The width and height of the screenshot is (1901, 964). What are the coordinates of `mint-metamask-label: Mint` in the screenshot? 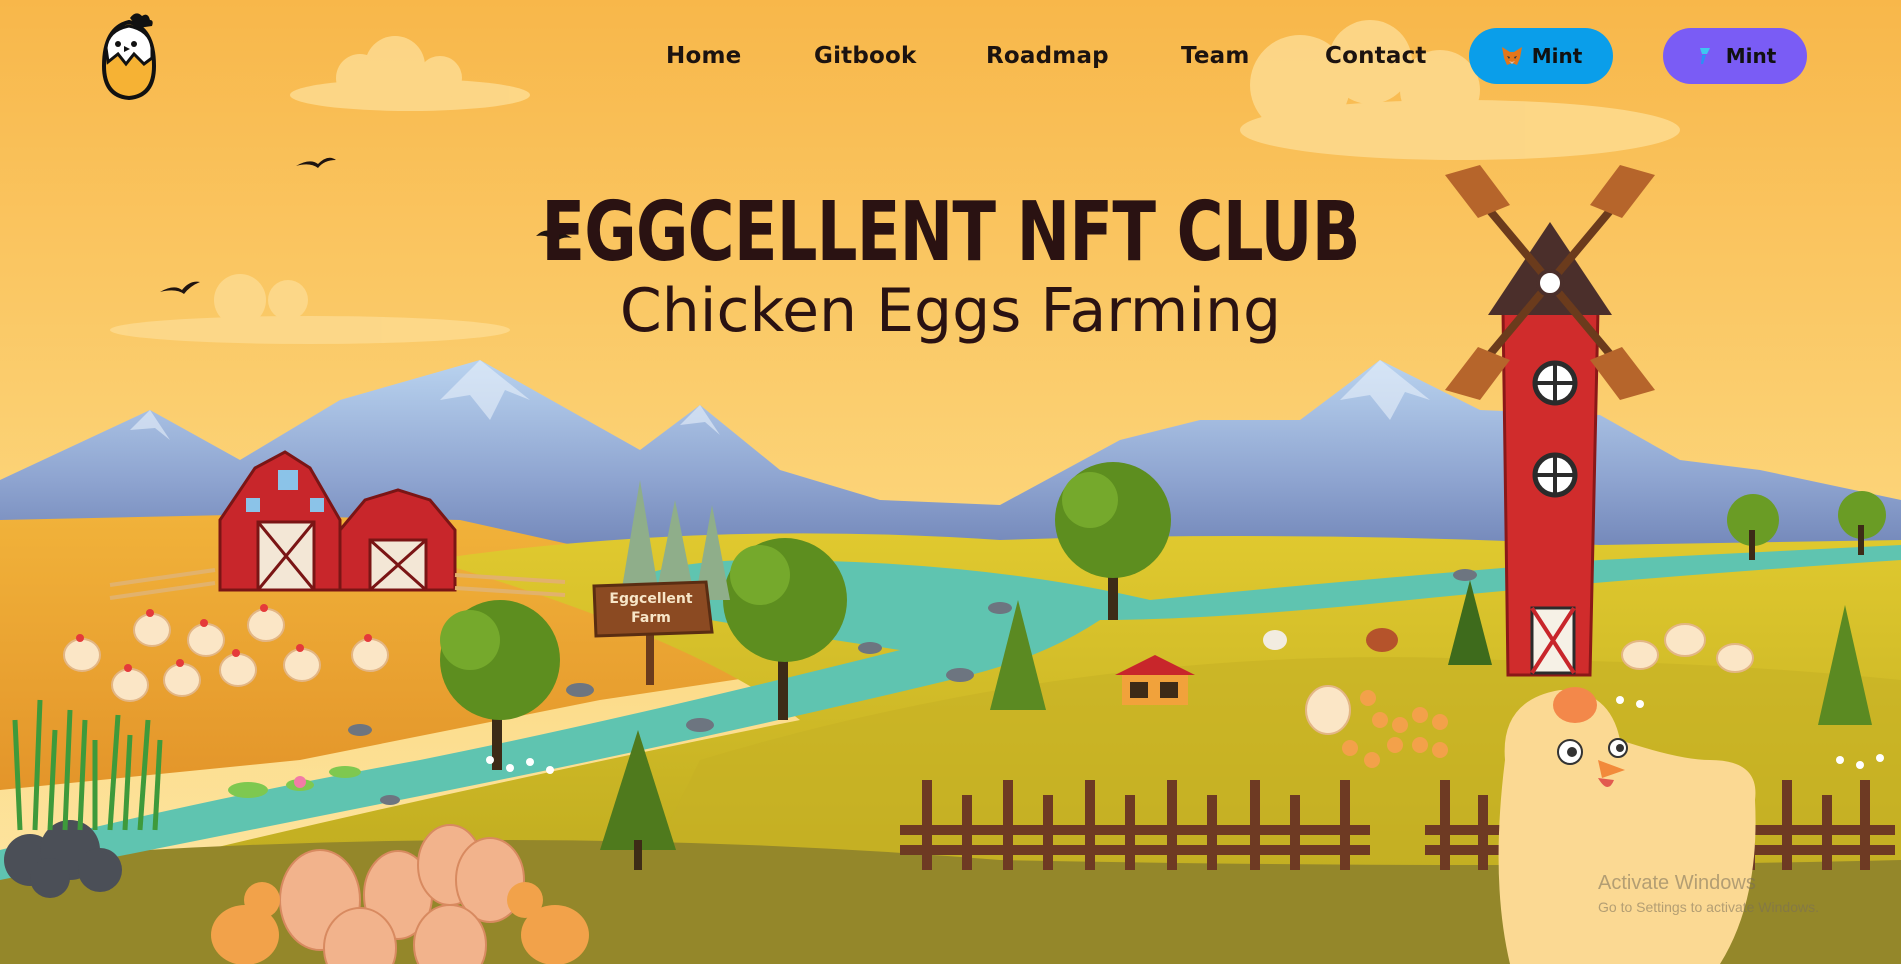 It's located at (1557, 56).